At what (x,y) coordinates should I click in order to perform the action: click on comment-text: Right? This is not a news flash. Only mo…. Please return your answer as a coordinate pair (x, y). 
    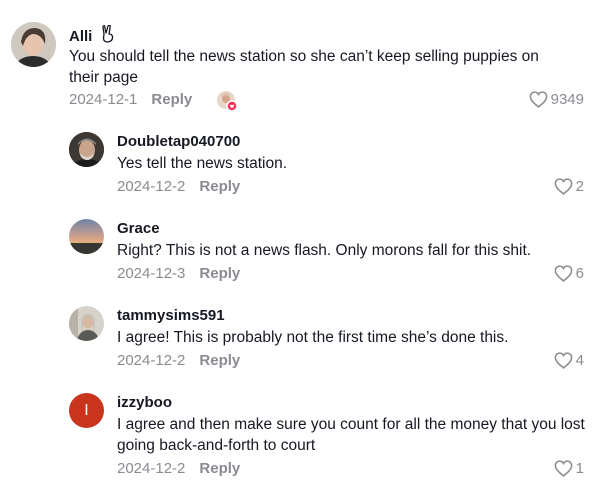
    Looking at the image, I should click on (324, 250).